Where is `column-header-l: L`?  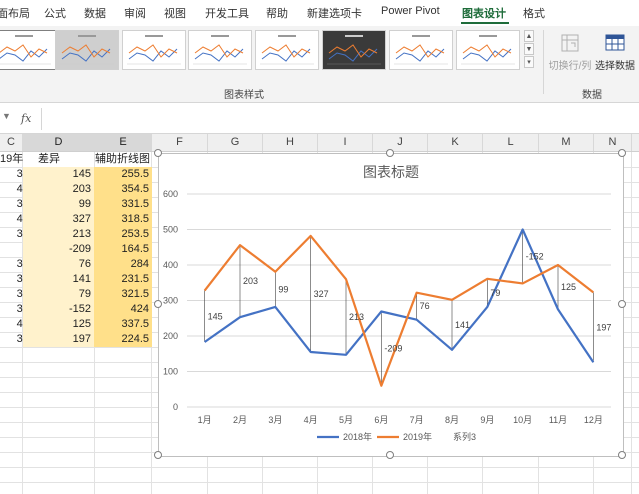
column-header-l: L is located at coordinates (511, 142).